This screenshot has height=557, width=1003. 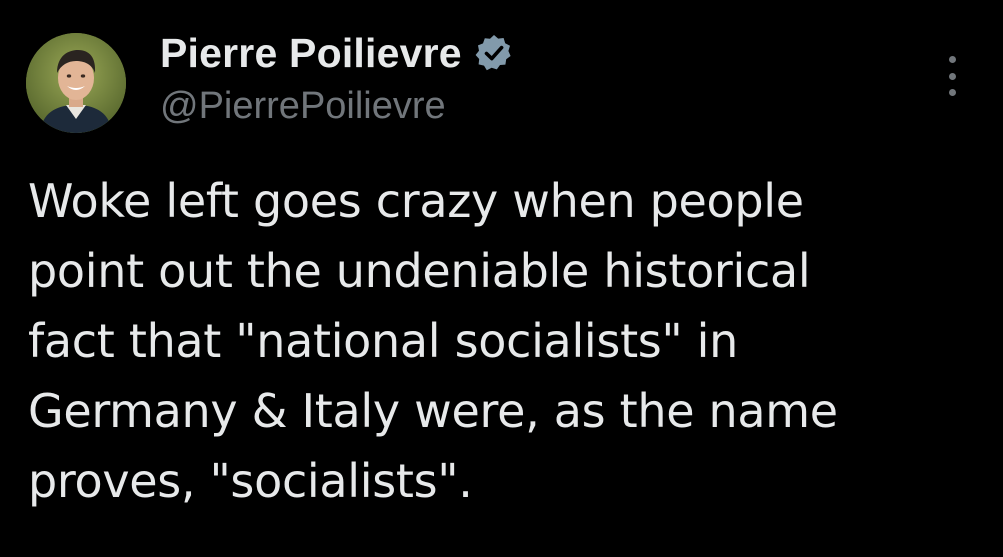 I want to click on tweet-text-line: Germany & Italy were, as the name, so click(x=433, y=411).